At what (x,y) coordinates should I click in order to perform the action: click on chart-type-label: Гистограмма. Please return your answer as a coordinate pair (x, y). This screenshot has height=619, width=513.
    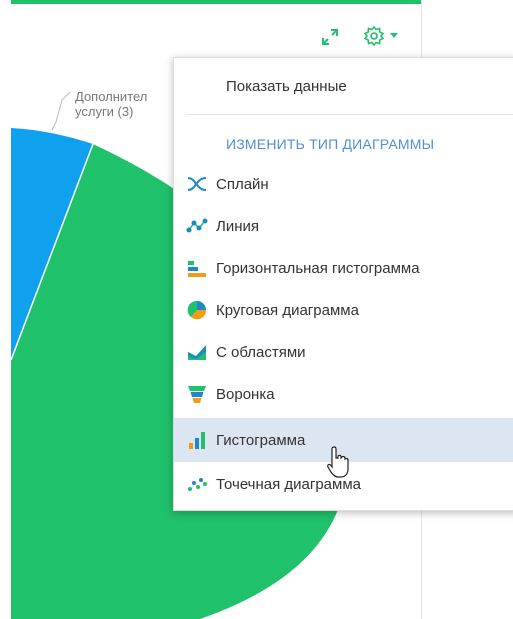
    Looking at the image, I should click on (261, 440).